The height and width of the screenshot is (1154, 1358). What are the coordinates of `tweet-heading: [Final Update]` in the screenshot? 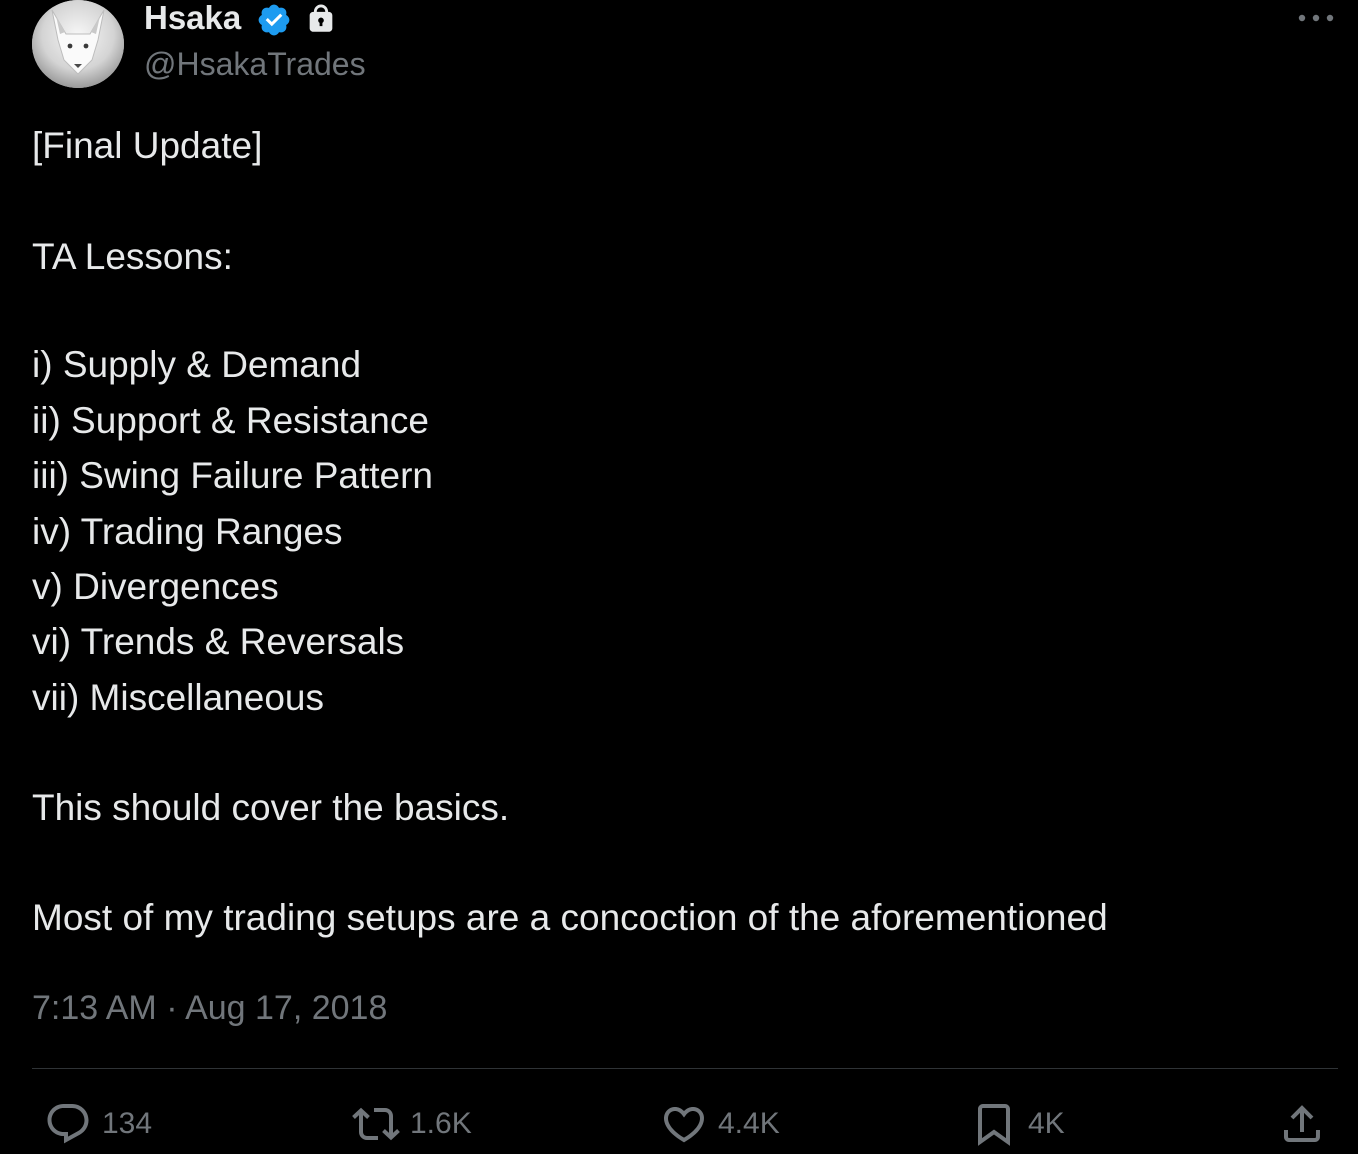 It's located at (147, 145).